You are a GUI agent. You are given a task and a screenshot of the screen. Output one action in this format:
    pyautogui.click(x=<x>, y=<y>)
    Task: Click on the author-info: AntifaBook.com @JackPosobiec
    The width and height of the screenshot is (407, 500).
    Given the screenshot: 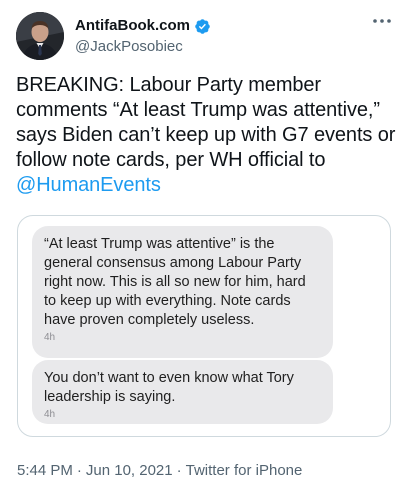 What is the action you would take?
    pyautogui.click(x=143, y=36)
    